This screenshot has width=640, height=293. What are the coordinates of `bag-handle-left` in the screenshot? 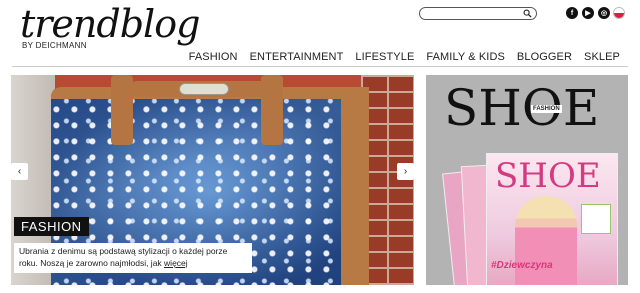 It's located at (122, 110).